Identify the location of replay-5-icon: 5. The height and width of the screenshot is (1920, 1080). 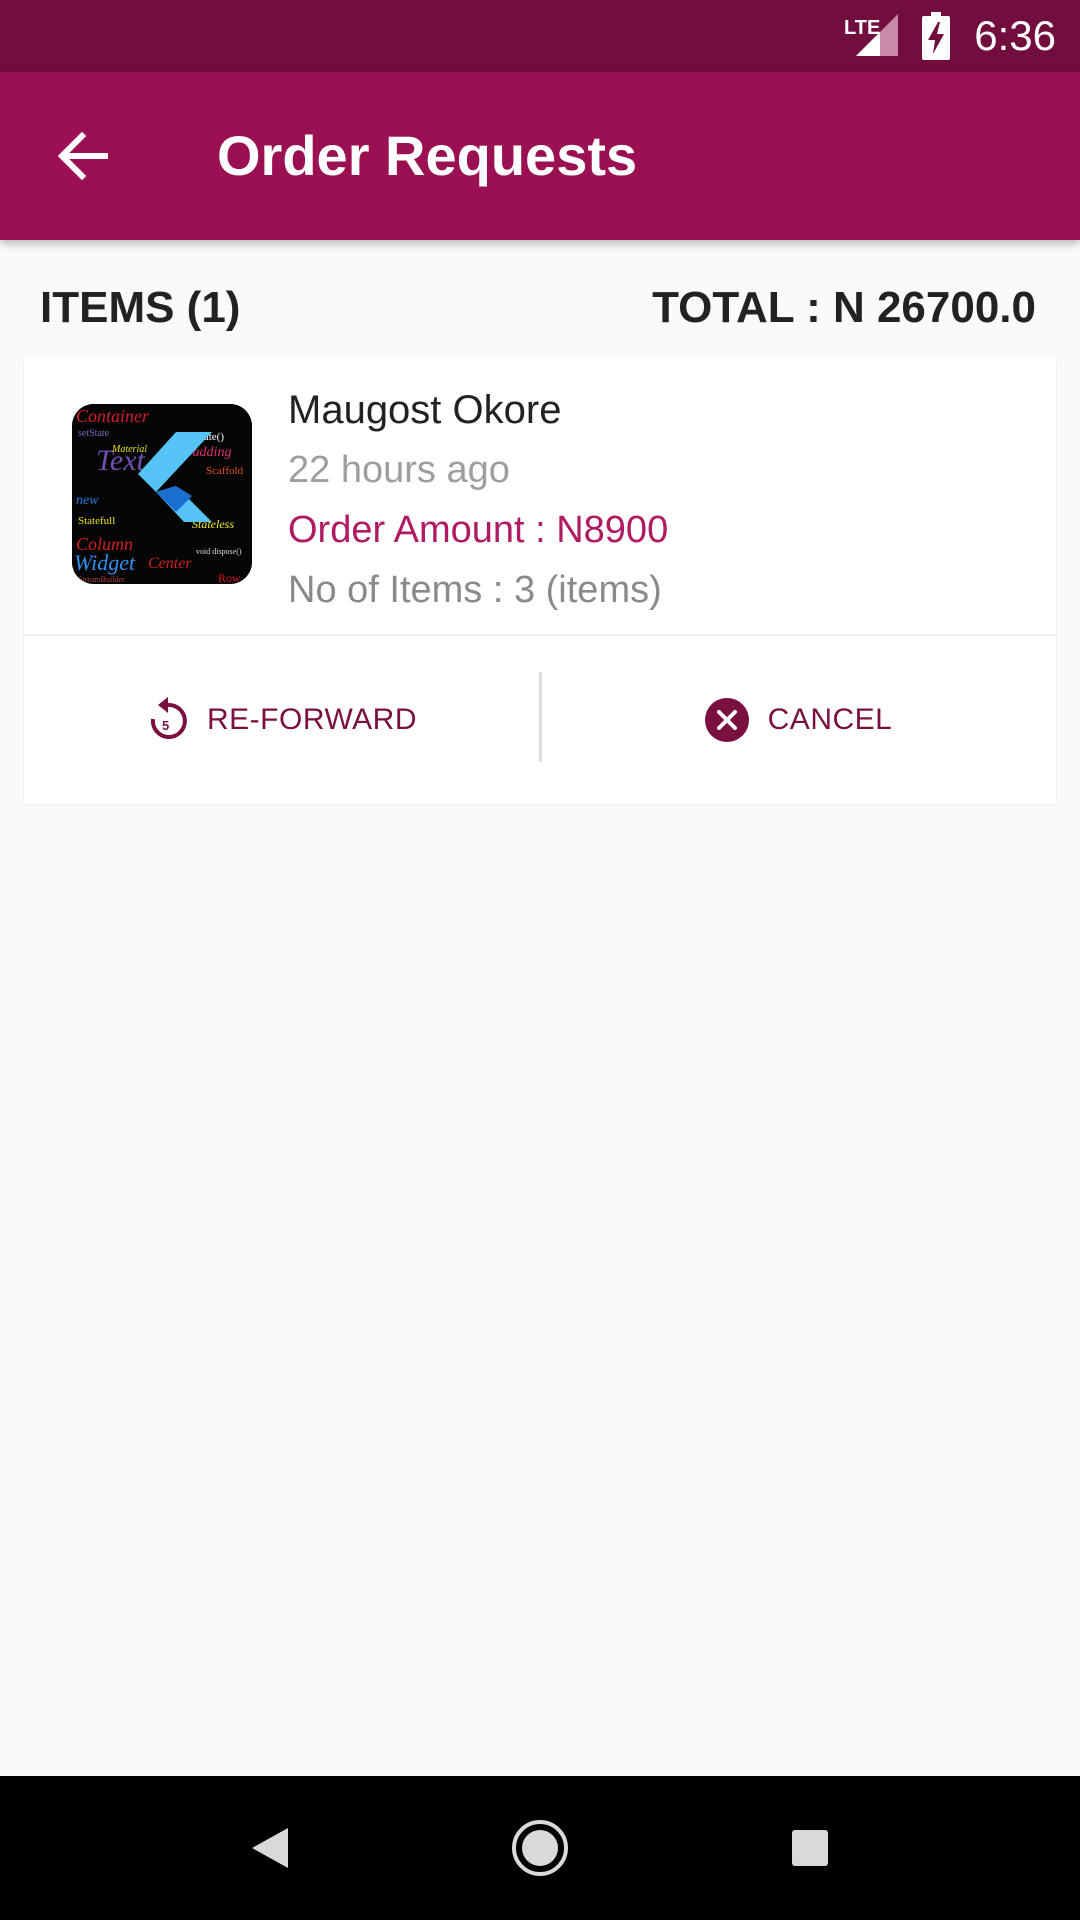
(168, 720).